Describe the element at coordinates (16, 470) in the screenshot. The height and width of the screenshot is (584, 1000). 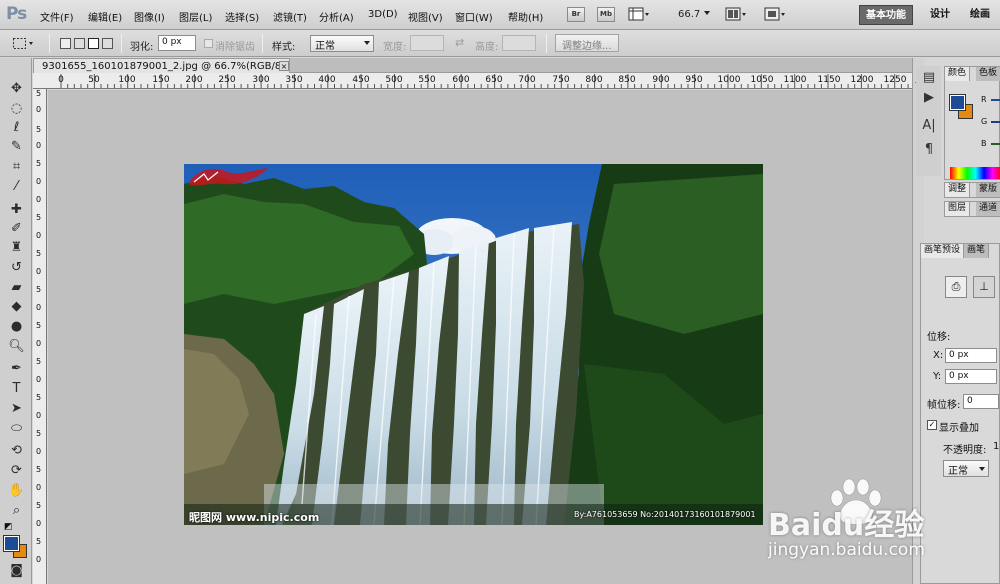
I see `3d-orbit-tool-icon: ⟳` at that location.